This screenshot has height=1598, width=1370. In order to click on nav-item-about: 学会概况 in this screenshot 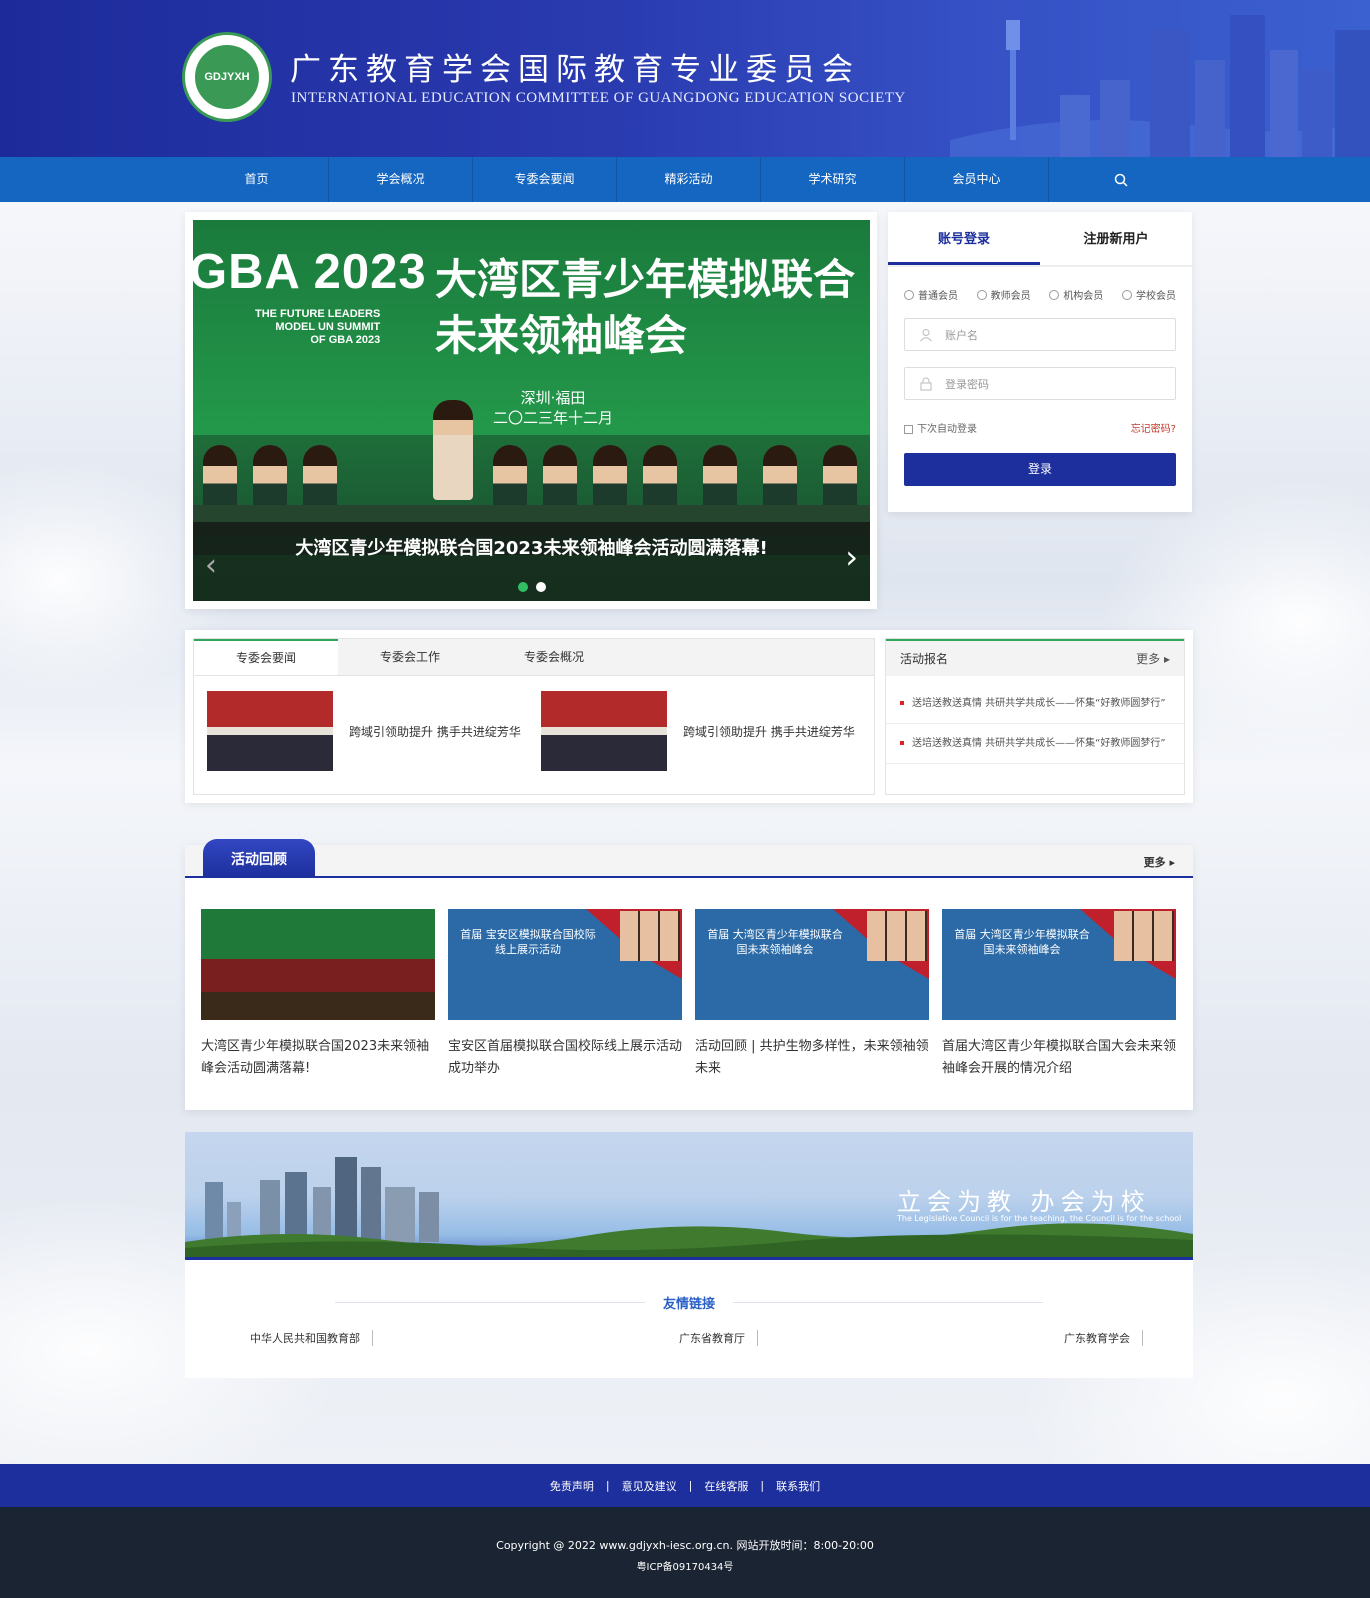, I will do `click(401, 179)`.